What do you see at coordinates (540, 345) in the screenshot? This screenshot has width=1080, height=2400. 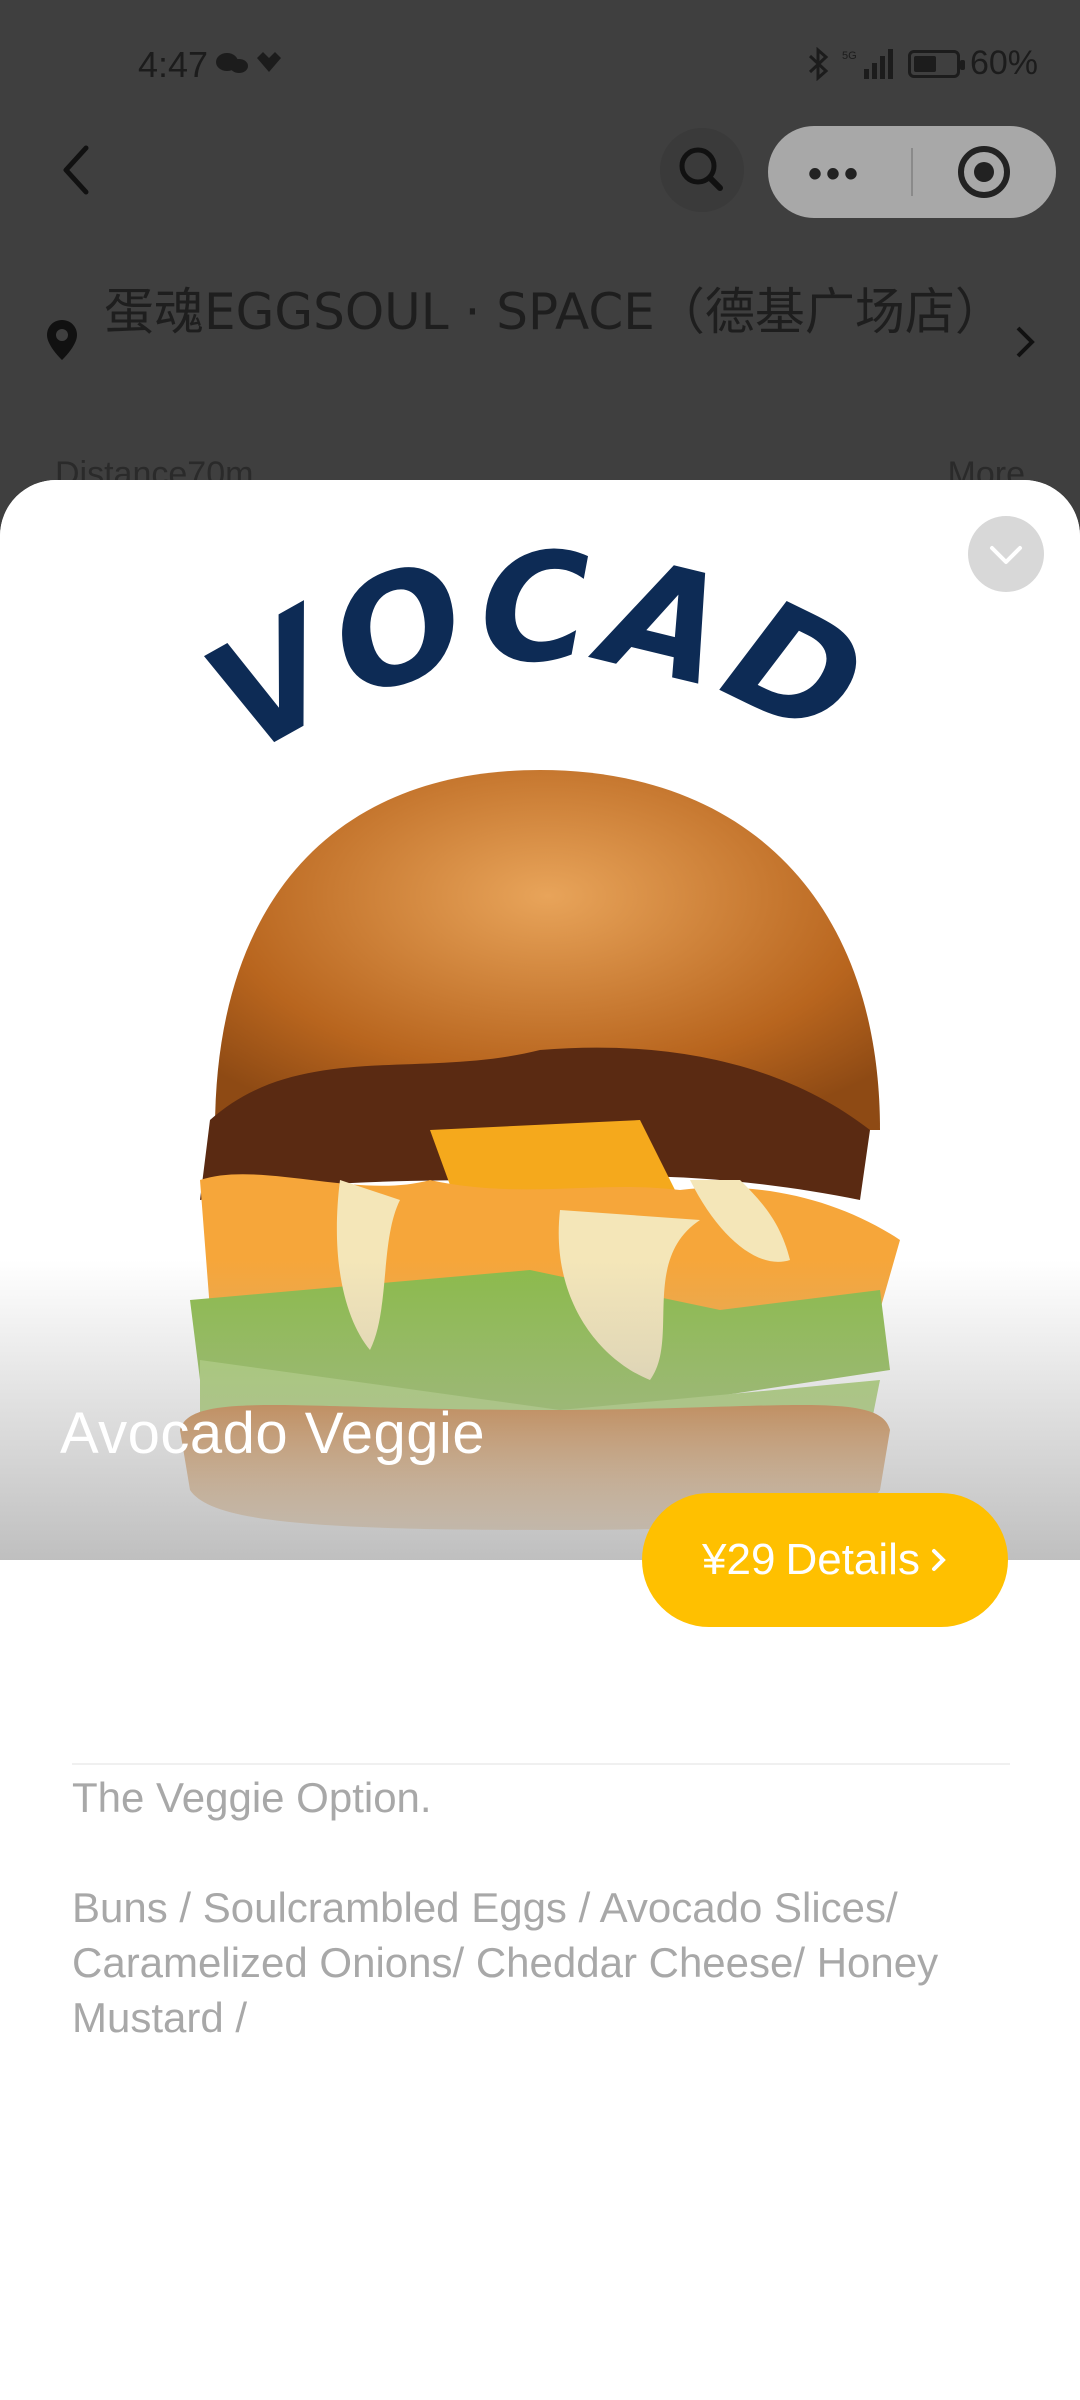 I see `store-row: 蛋魂EGGSOUL · SPACE（德基广场店）` at bounding box center [540, 345].